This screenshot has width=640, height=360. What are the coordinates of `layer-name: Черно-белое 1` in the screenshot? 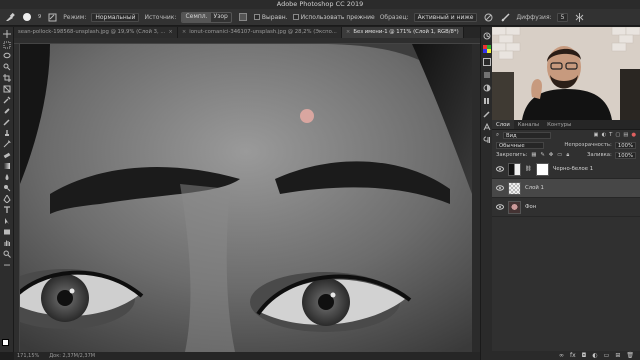 It's located at (573, 169).